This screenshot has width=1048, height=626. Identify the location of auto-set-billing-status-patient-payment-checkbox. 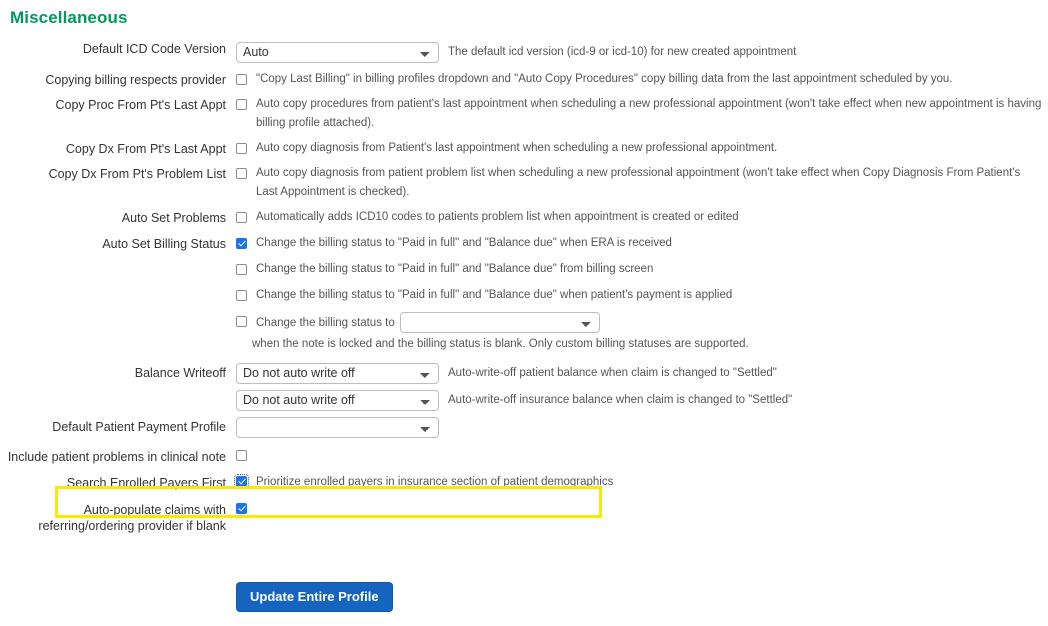
(241, 295).